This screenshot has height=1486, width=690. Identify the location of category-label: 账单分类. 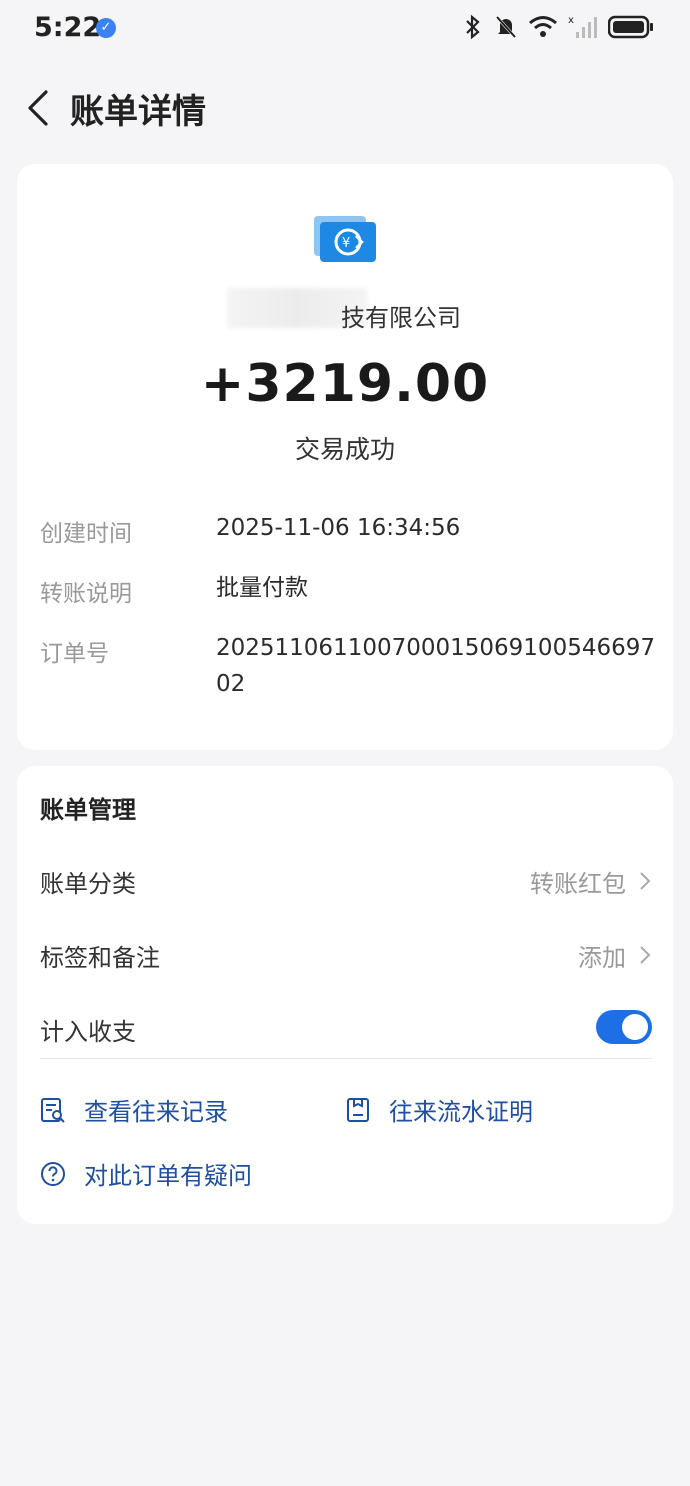
(88, 884).